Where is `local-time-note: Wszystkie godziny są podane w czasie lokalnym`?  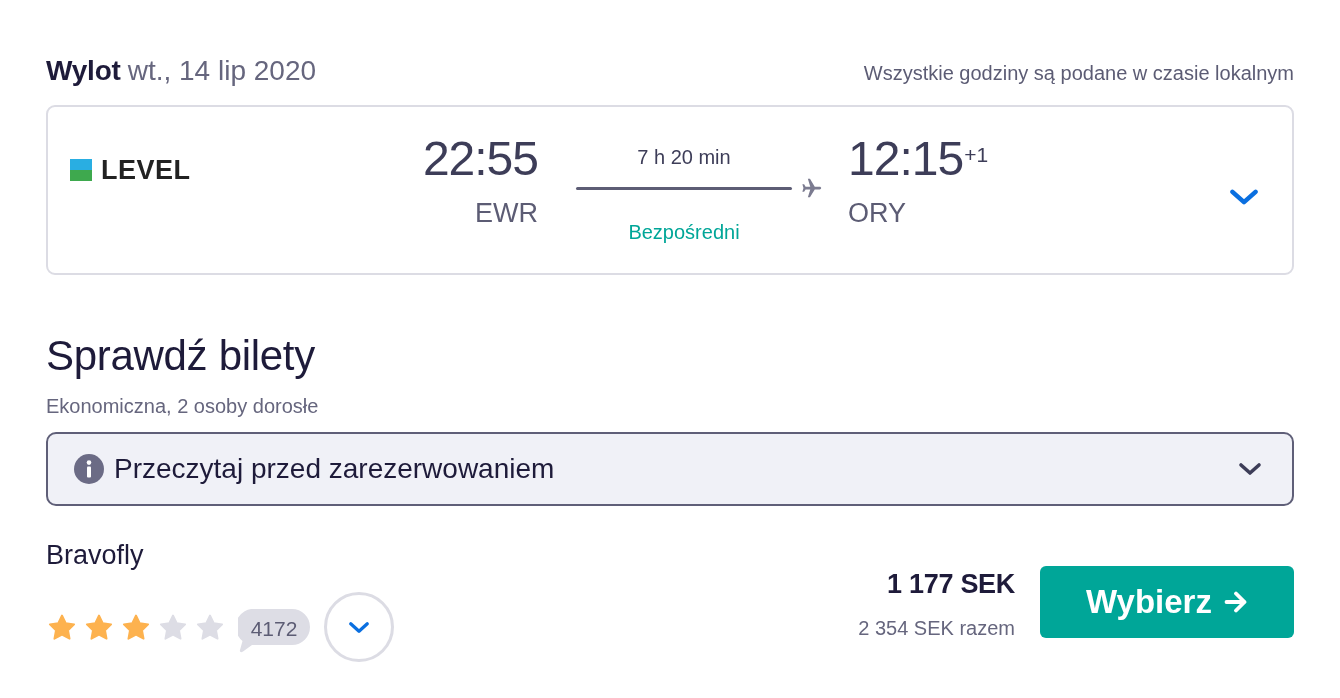
local-time-note: Wszystkie godziny są podane w czasie lokalnym is located at coordinates (1078, 73).